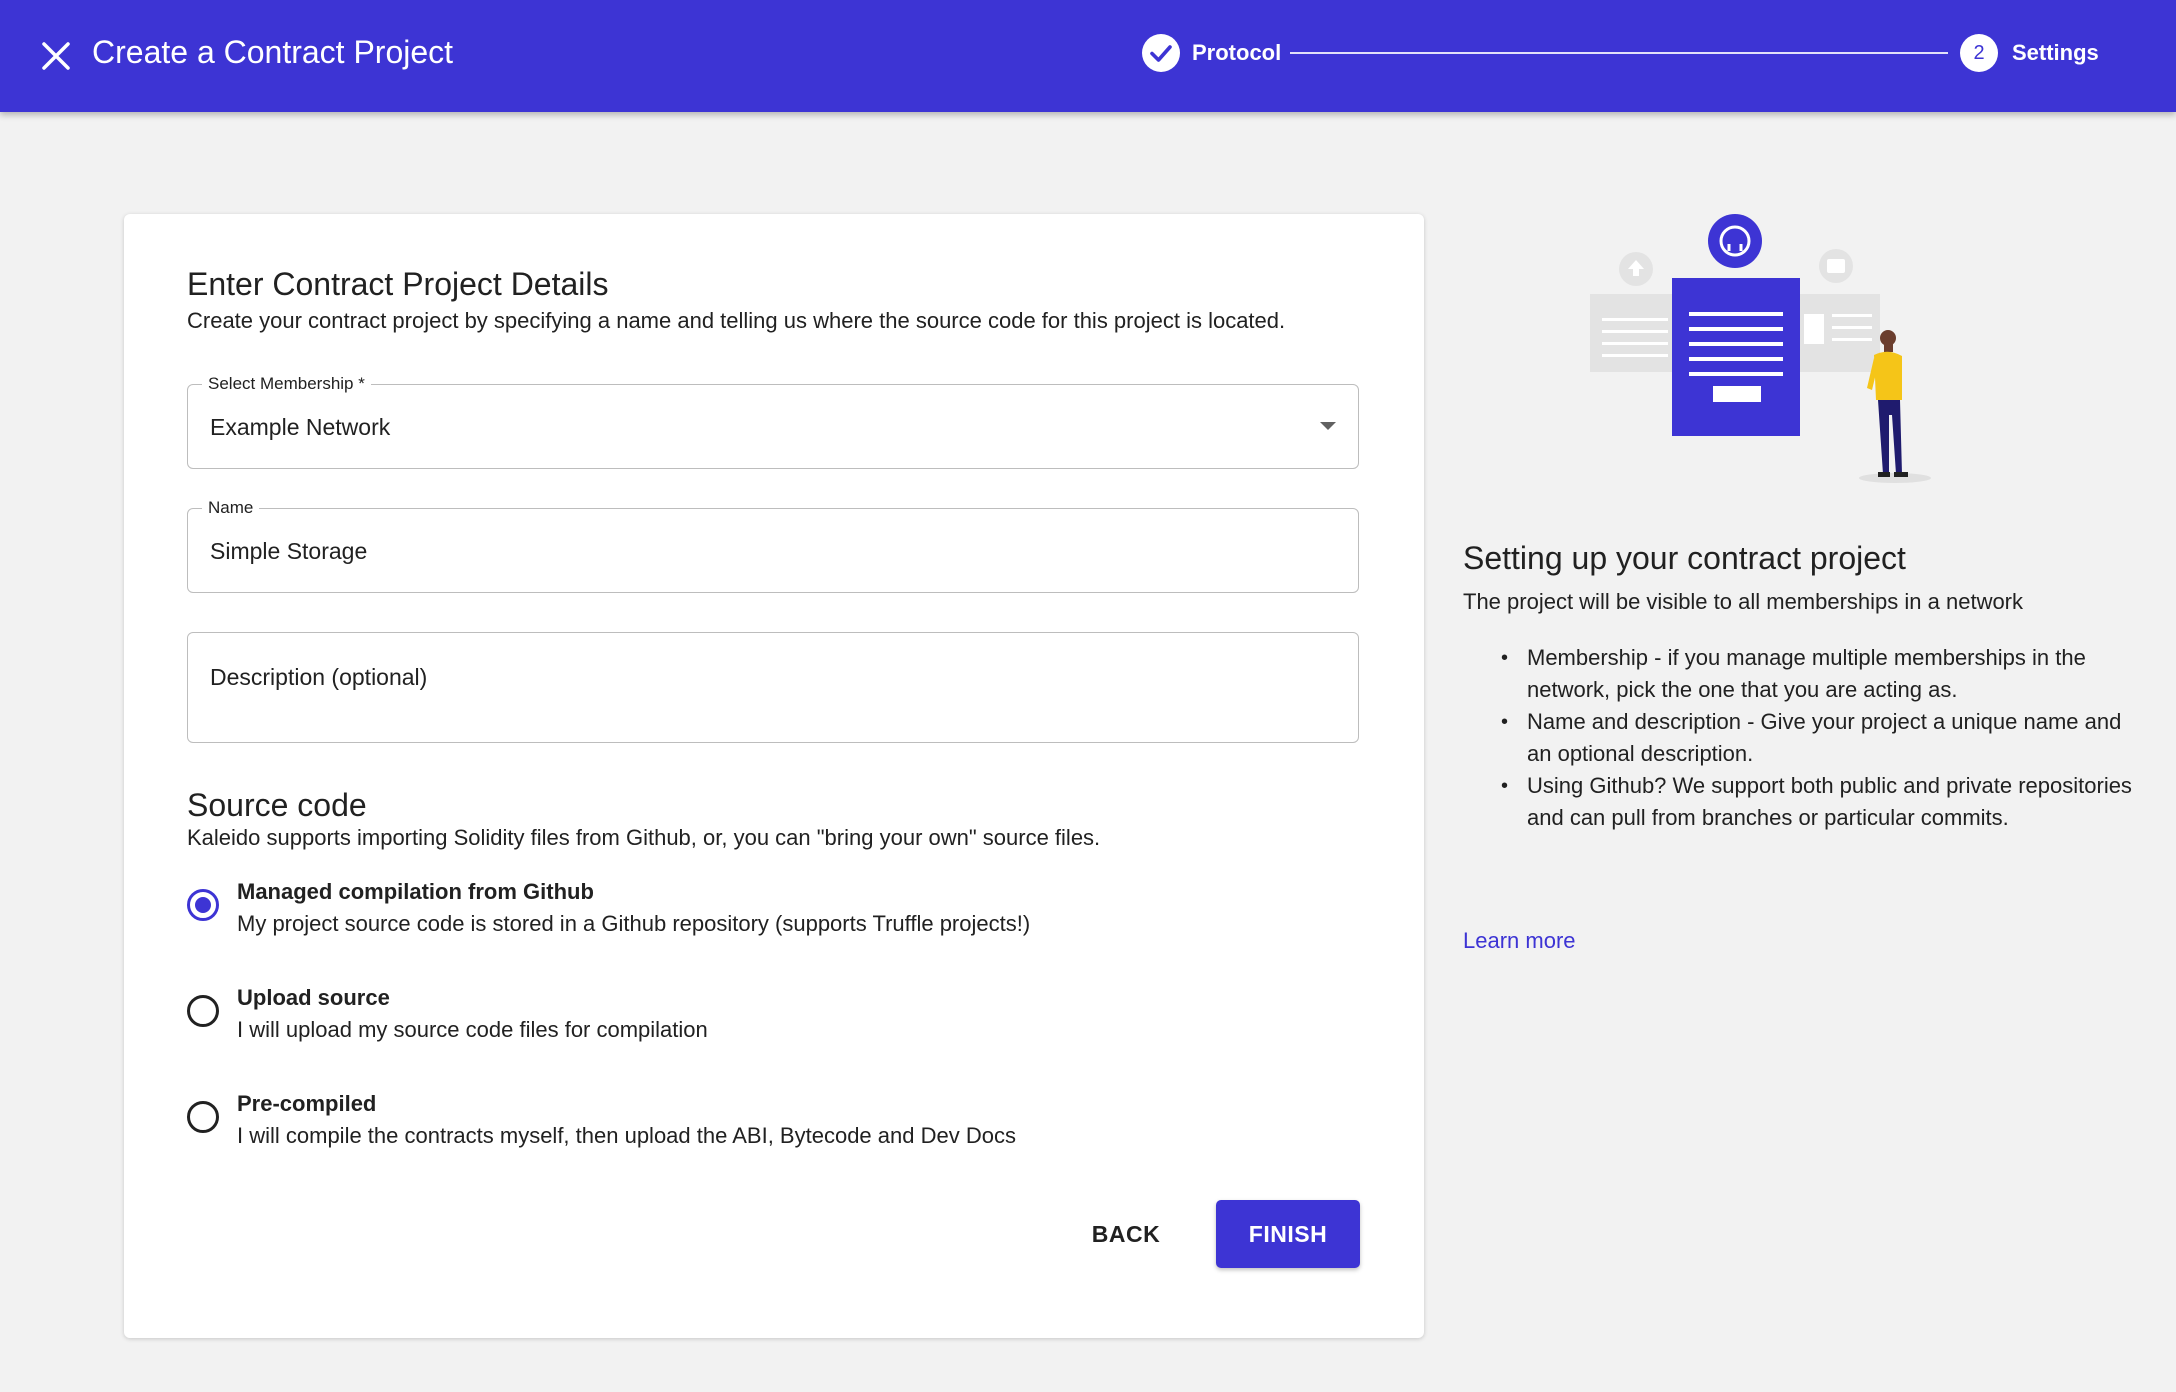  Describe the element at coordinates (1328, 426) in the screenshot. I see `dropdown-arrow-icon` at that location.